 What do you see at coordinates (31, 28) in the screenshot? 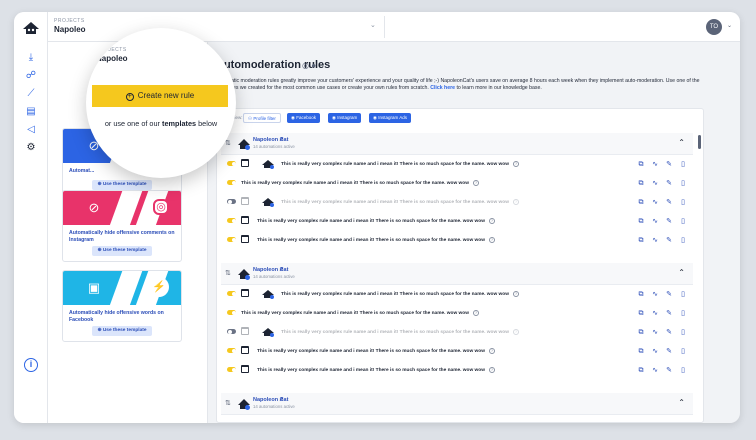
I see `napoleoncat-logo-icon` at bounding box center [31, 28].